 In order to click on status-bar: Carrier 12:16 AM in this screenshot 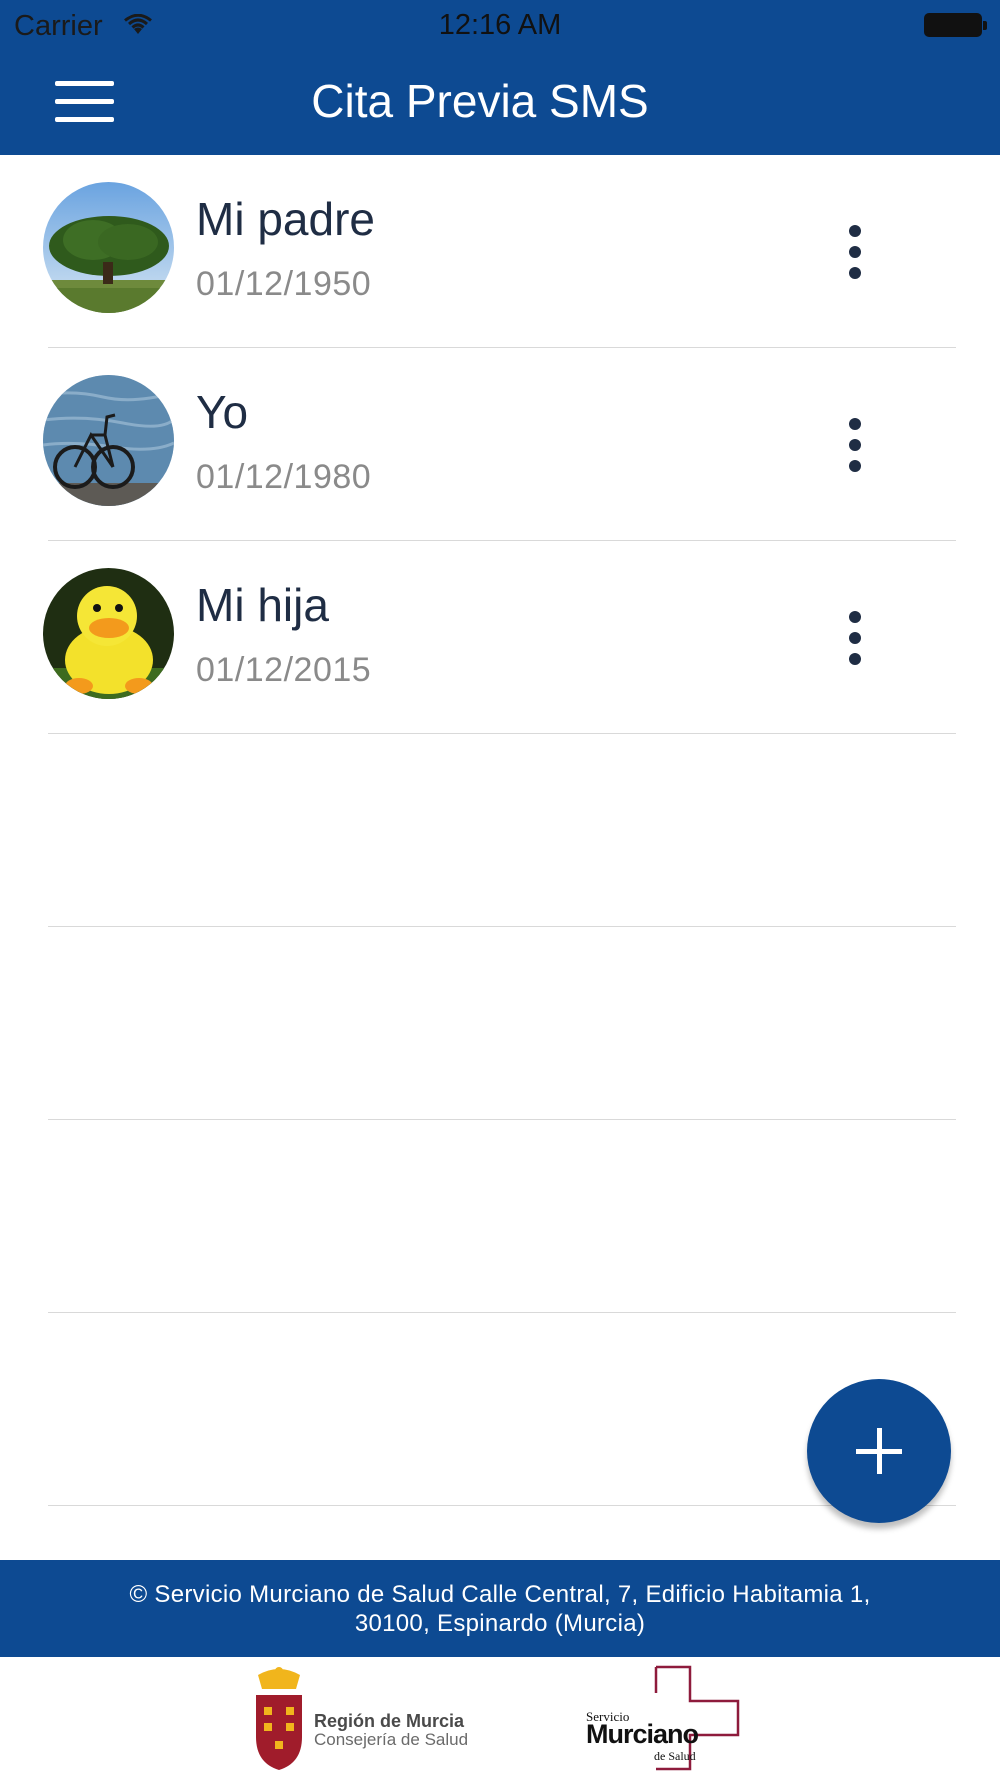, I will do `click(500, 25)`.